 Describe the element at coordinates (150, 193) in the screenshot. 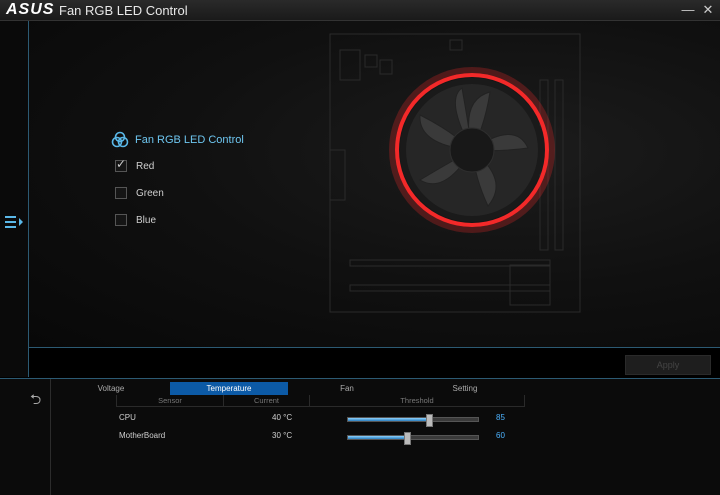

I see `option-green-label: Green` at that location.